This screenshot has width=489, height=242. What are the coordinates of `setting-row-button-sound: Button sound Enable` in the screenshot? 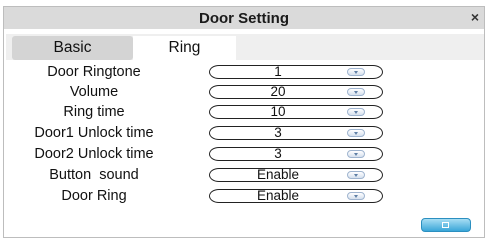 It's located at (245, 175).